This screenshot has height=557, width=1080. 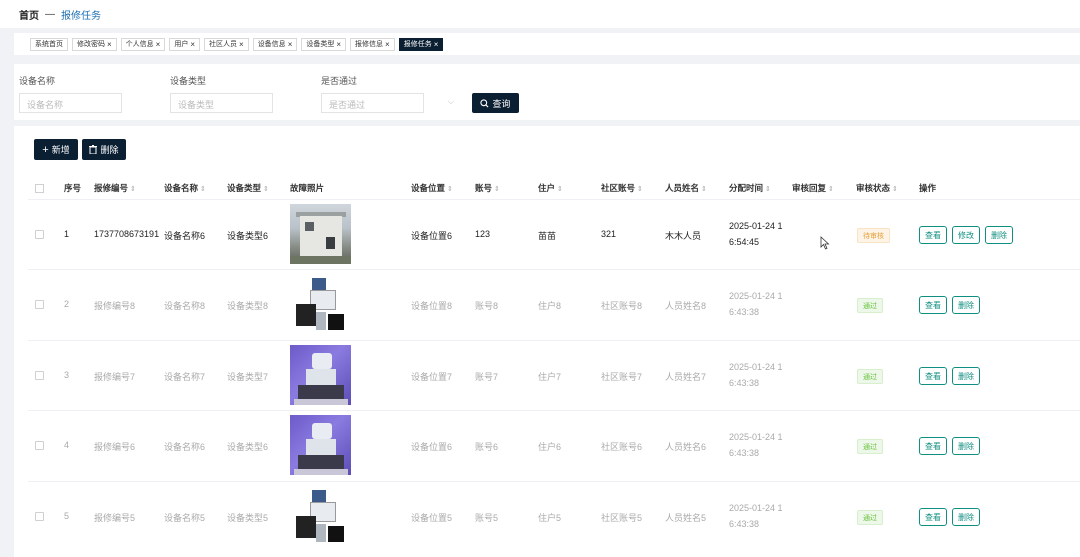 I want to click on col-device-name: 设备名称 ⇕, so click(x=185, y=188).